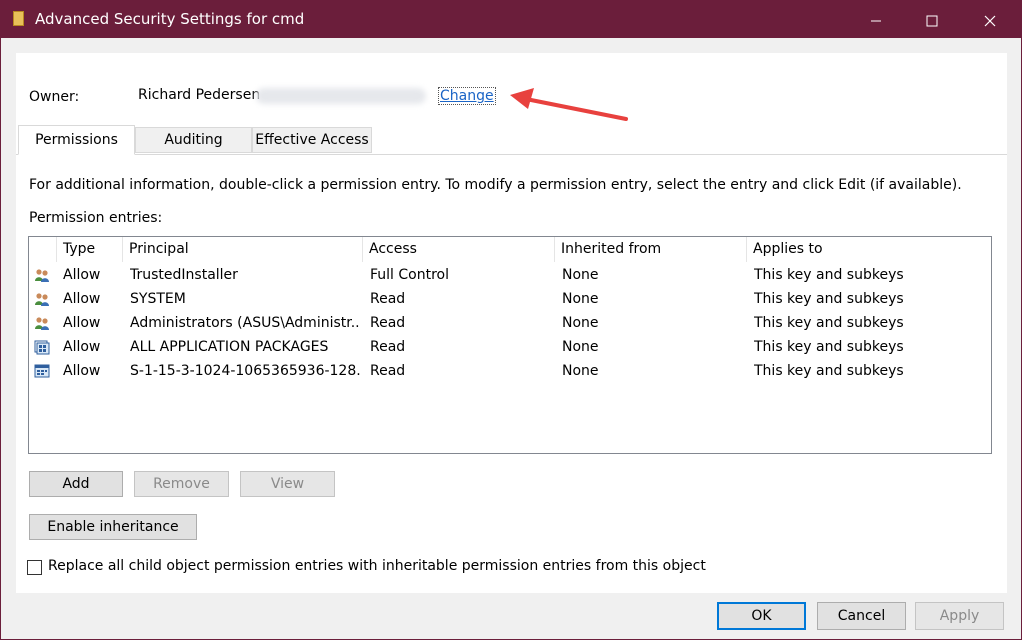 The height and width of the screenshot is (640, 1022). Describe the element at coordinates (511, 140) in the screenshot. I see `tab-strip: Permissions Auditing Effective Access` at that location.